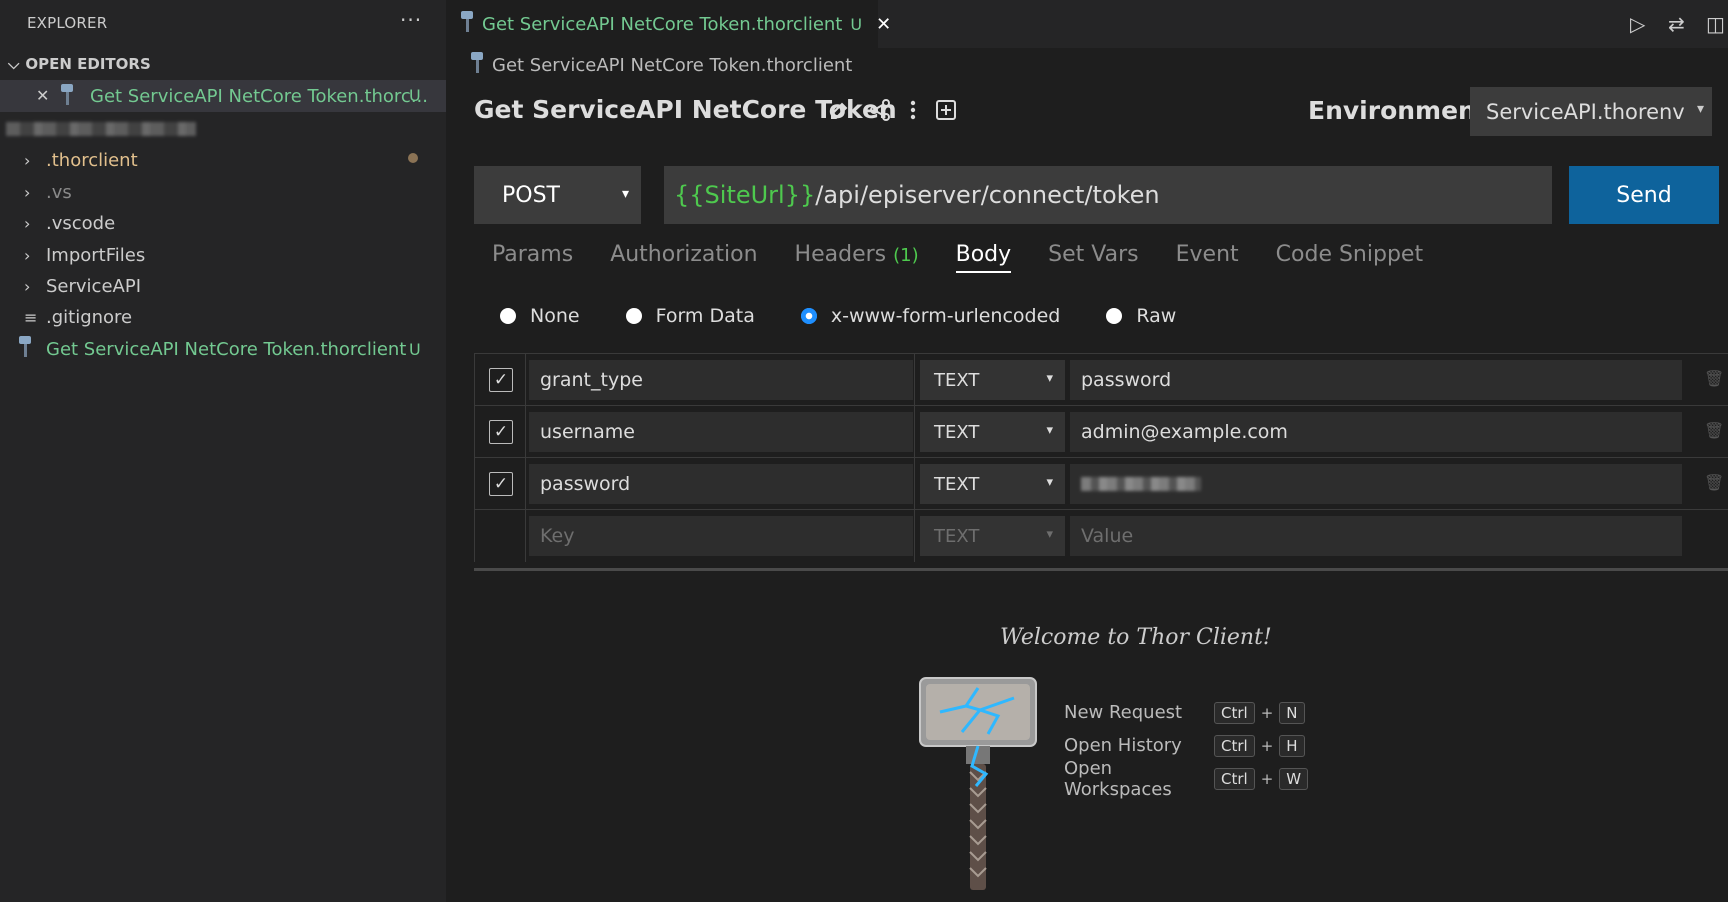  I want to click on environment-select: ServiceAPI.thorenv ▾, so click(1591, 111).